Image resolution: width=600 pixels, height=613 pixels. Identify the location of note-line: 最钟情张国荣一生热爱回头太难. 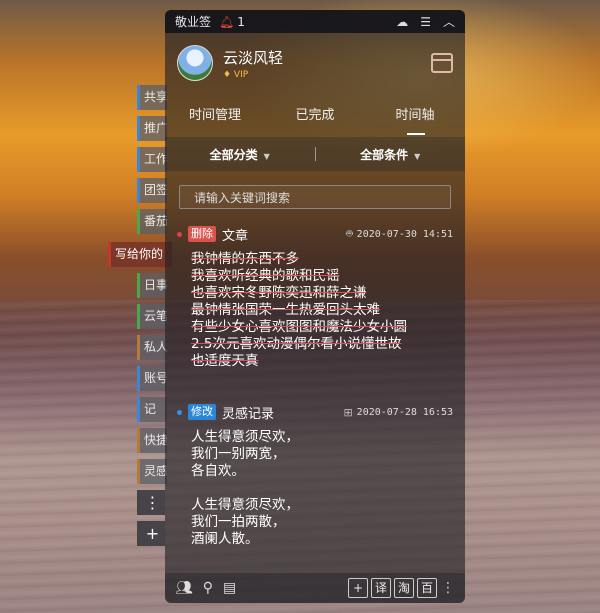
(285, 310).